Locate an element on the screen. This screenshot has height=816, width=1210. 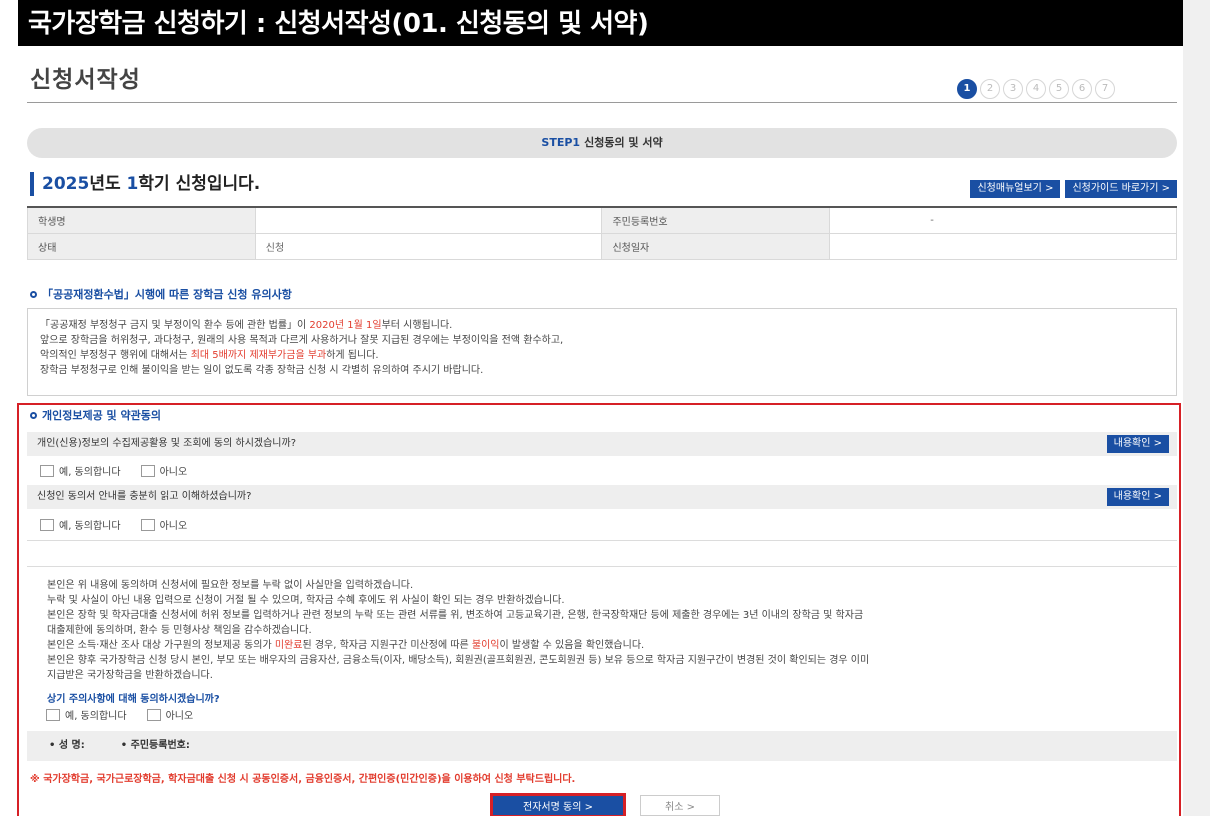
consent-options-2: 예, 동의합니다 아니오 is located at coordinates (113, 524).